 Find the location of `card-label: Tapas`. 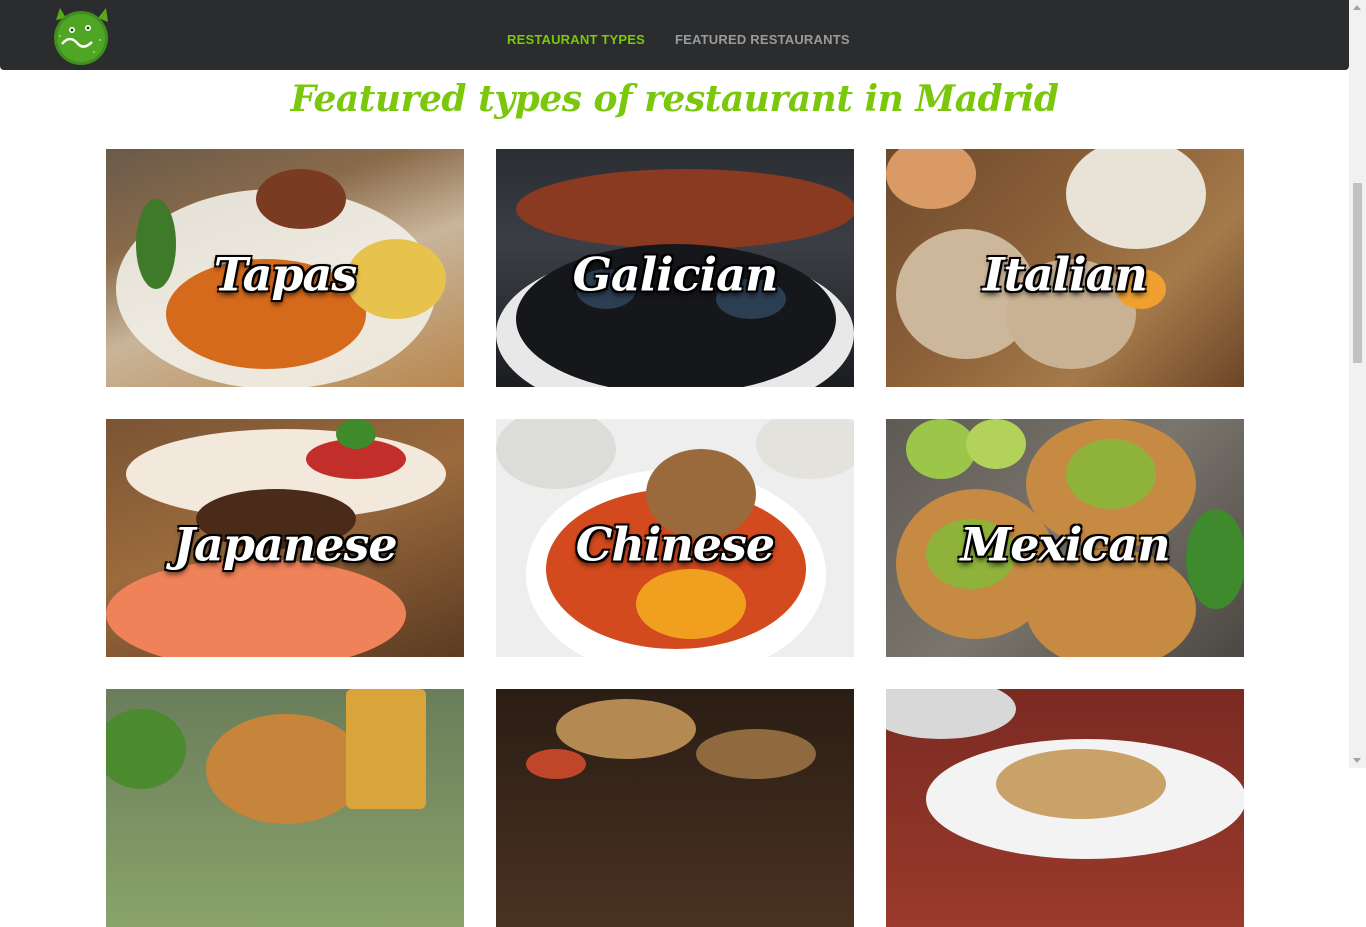

card-label: Tapas is located at coordinates (285, 274).